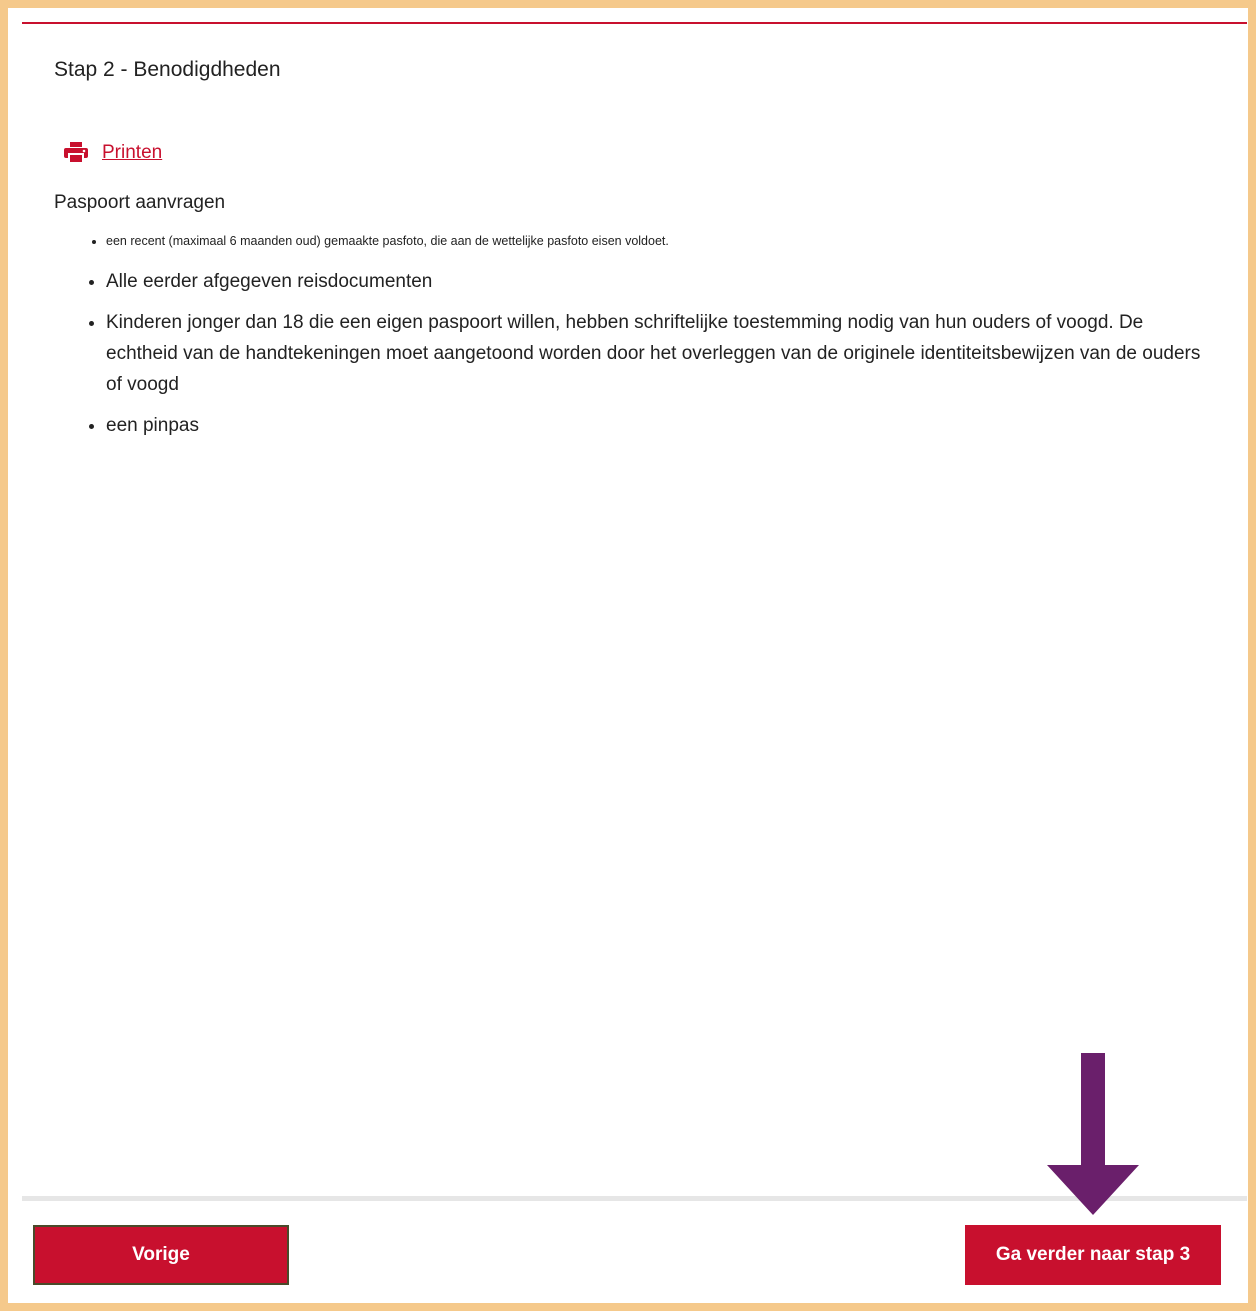  What do you see at coordinates (76, 153) in the screenshot?
I see `printer-icon` at bounding box center [76, 153].